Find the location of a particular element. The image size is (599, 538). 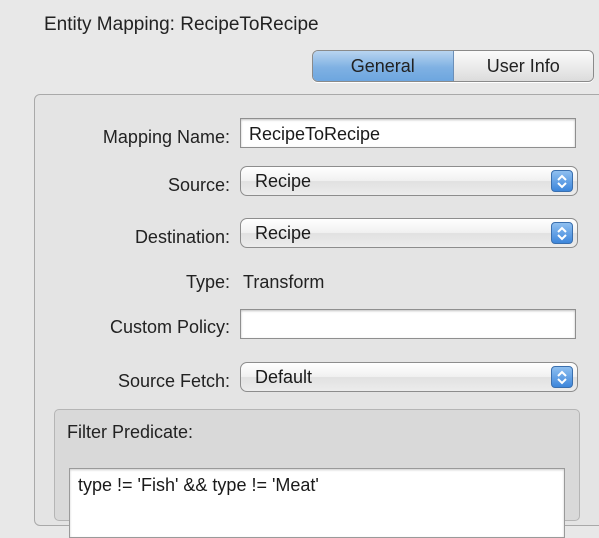

destination-popup-value: Recipe is located at coordinates (283, 233).